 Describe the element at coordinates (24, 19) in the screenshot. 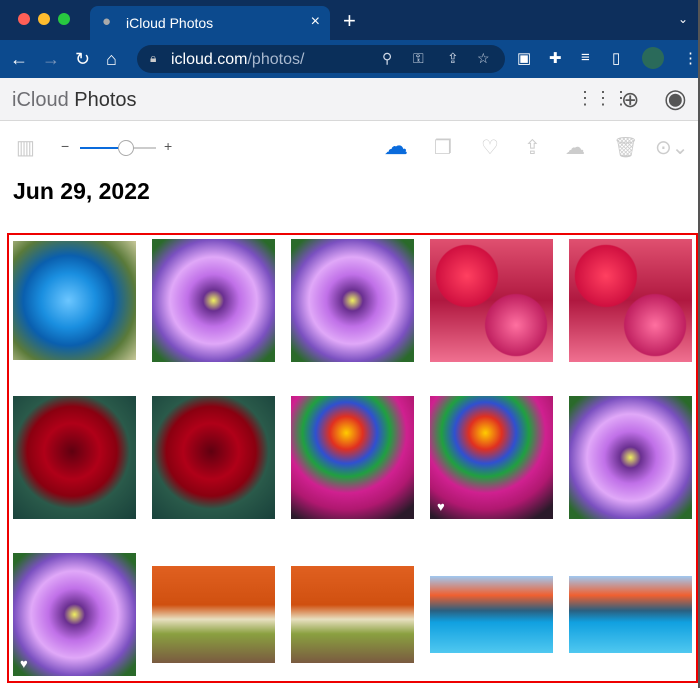

I see `close-window-button` at that location.